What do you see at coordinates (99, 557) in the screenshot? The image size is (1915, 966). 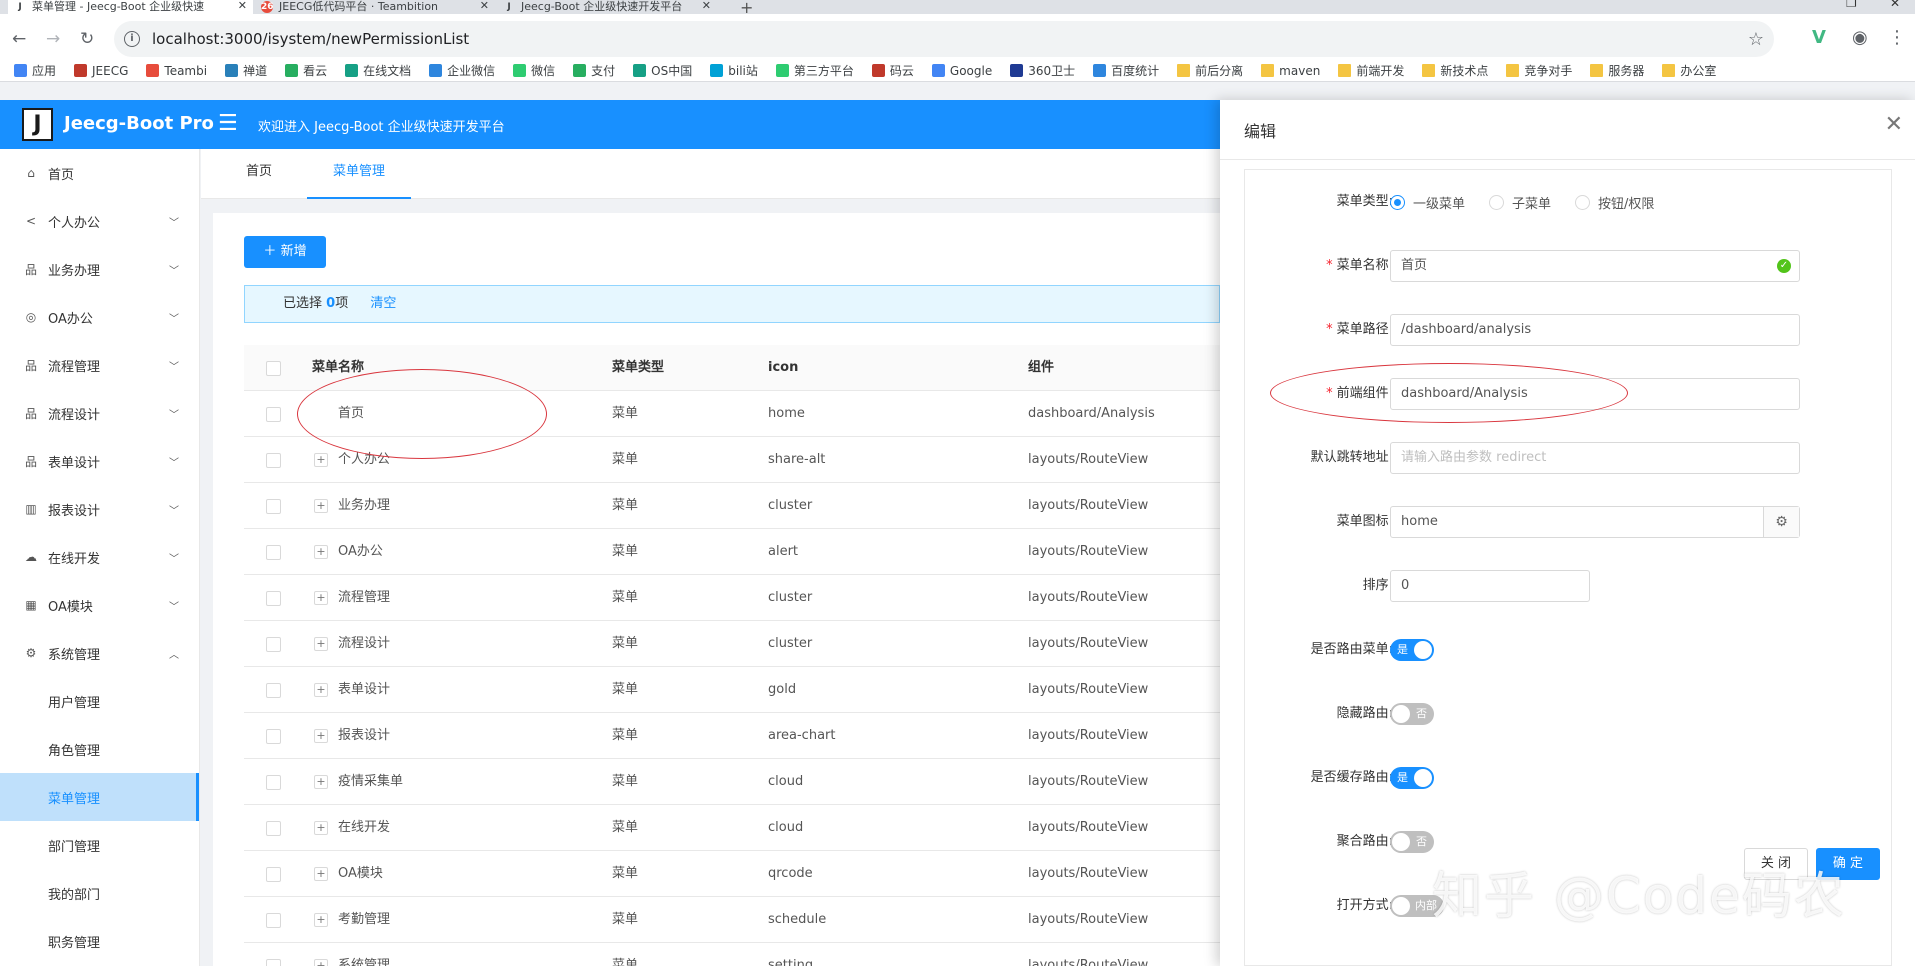 I see `sidebar-item-8: ☁ 在线开发 ﹀` at bounding box center [99, 557].